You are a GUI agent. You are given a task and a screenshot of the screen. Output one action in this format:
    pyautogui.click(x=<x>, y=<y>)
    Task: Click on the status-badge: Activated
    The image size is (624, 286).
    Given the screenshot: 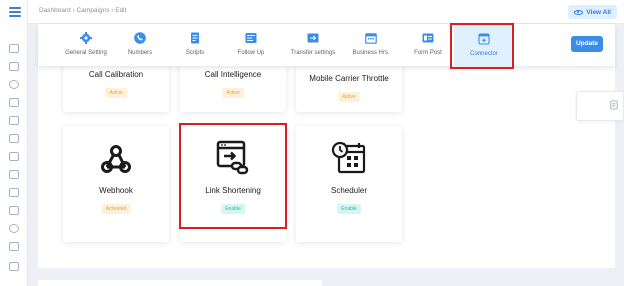 What is the action you would take?
    pyautogui.click(x=116, y=209)
    